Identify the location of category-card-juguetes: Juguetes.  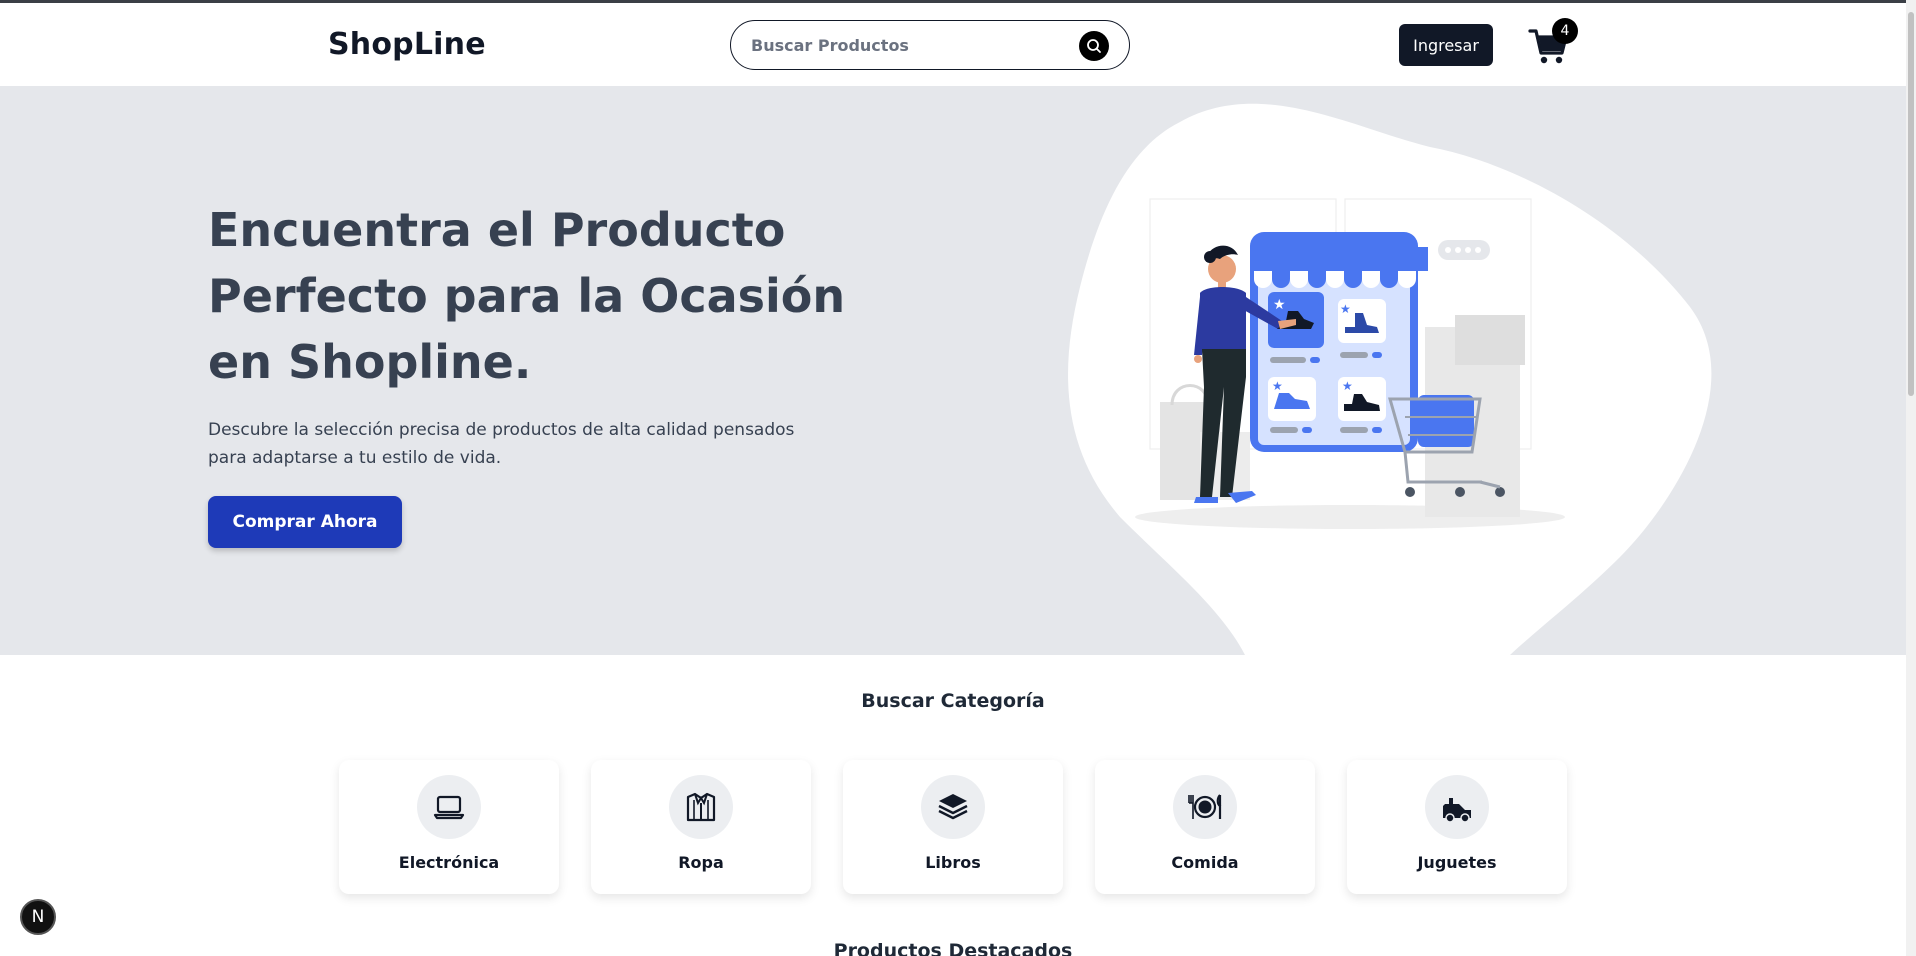
(1457, 827).